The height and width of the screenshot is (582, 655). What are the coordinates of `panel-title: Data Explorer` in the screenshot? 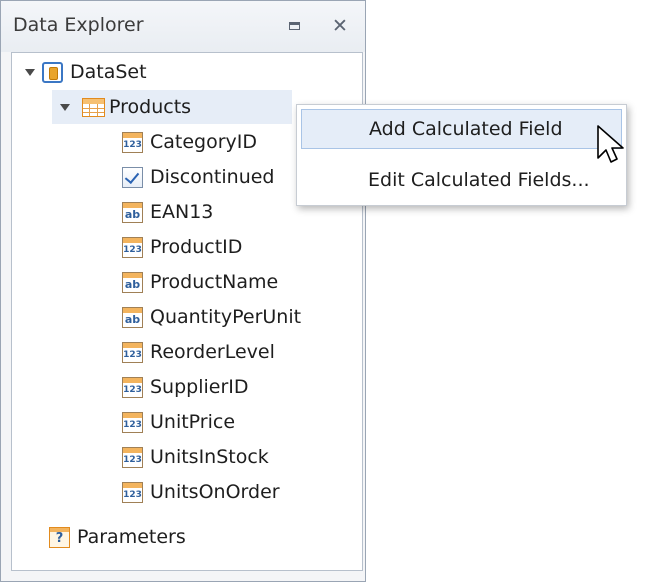 It's located at (78, 25).